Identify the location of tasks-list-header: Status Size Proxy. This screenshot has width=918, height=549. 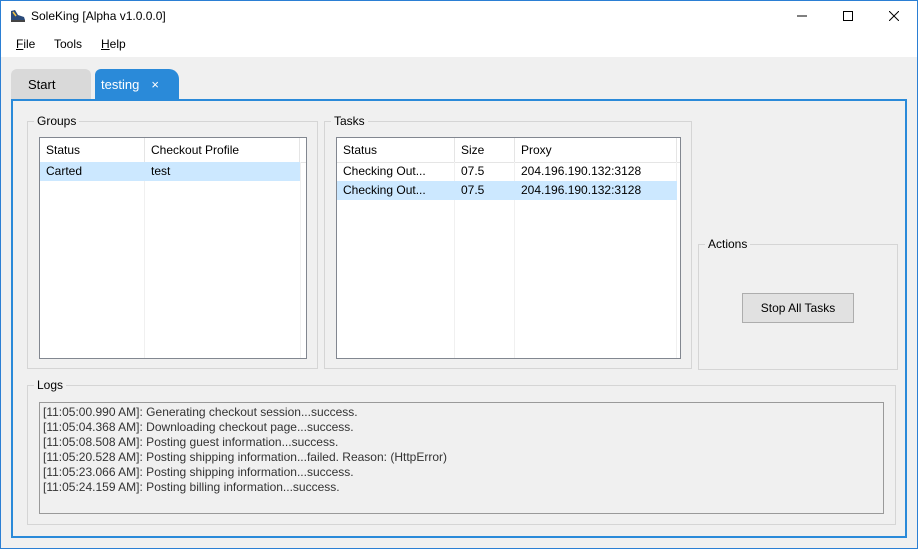
(508, 150).